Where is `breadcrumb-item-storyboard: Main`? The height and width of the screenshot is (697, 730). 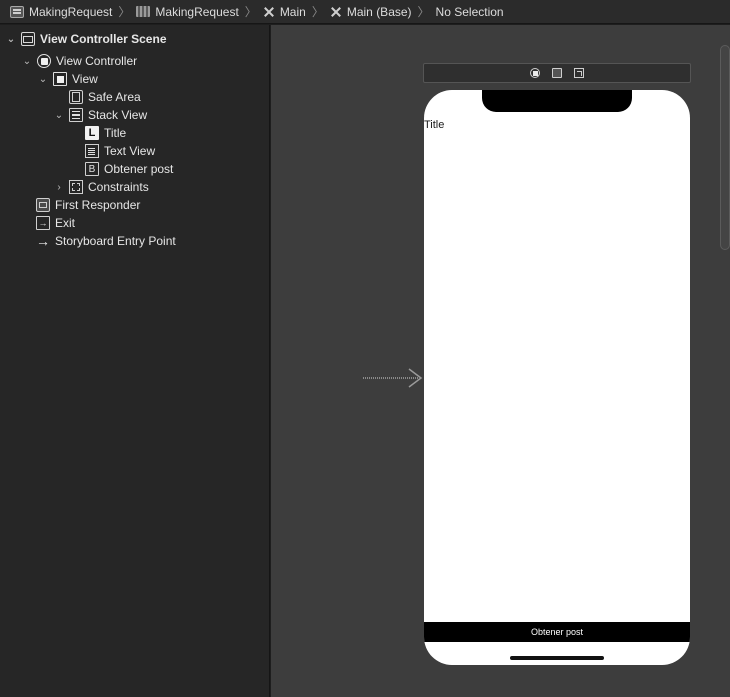 breadcrumb-item-storyboard: Main is located at coordinates (284, 12).